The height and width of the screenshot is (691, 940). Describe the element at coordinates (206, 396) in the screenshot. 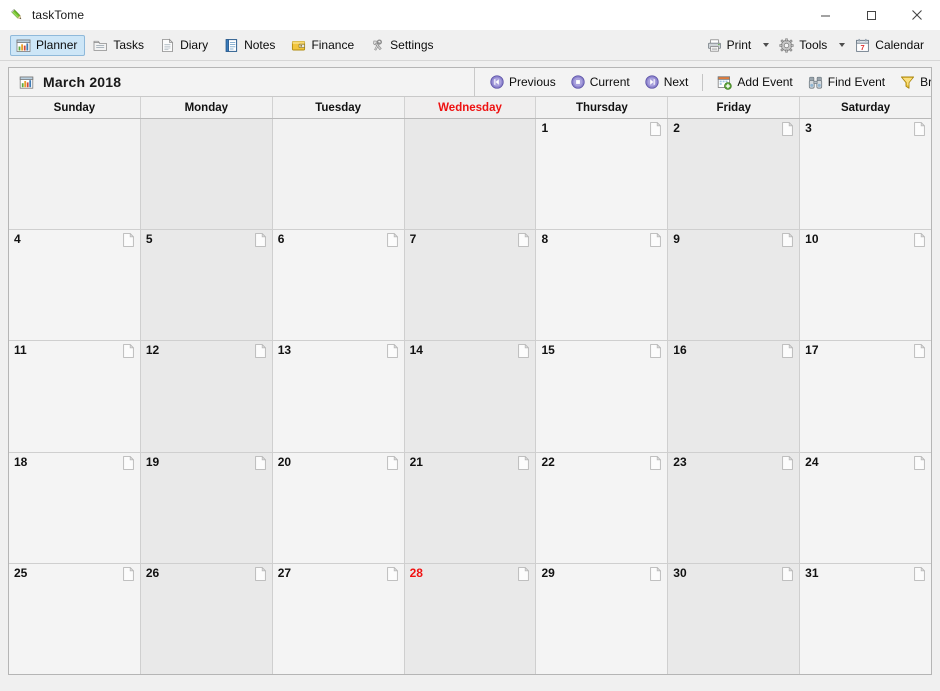

I see `day-cell-12: 12` at that location.